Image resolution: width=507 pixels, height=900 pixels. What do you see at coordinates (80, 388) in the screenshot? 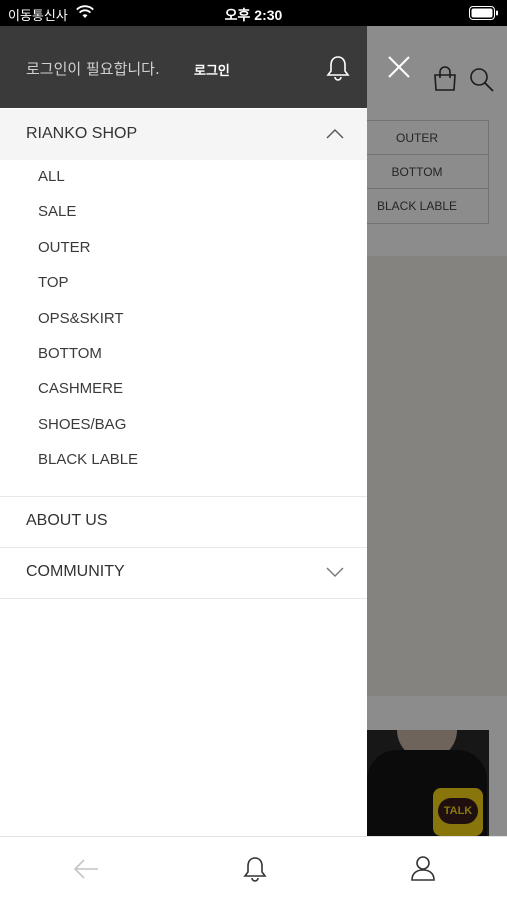
I see `category-item-cashmere: CASHMERE` at bounding box center [80, 388].